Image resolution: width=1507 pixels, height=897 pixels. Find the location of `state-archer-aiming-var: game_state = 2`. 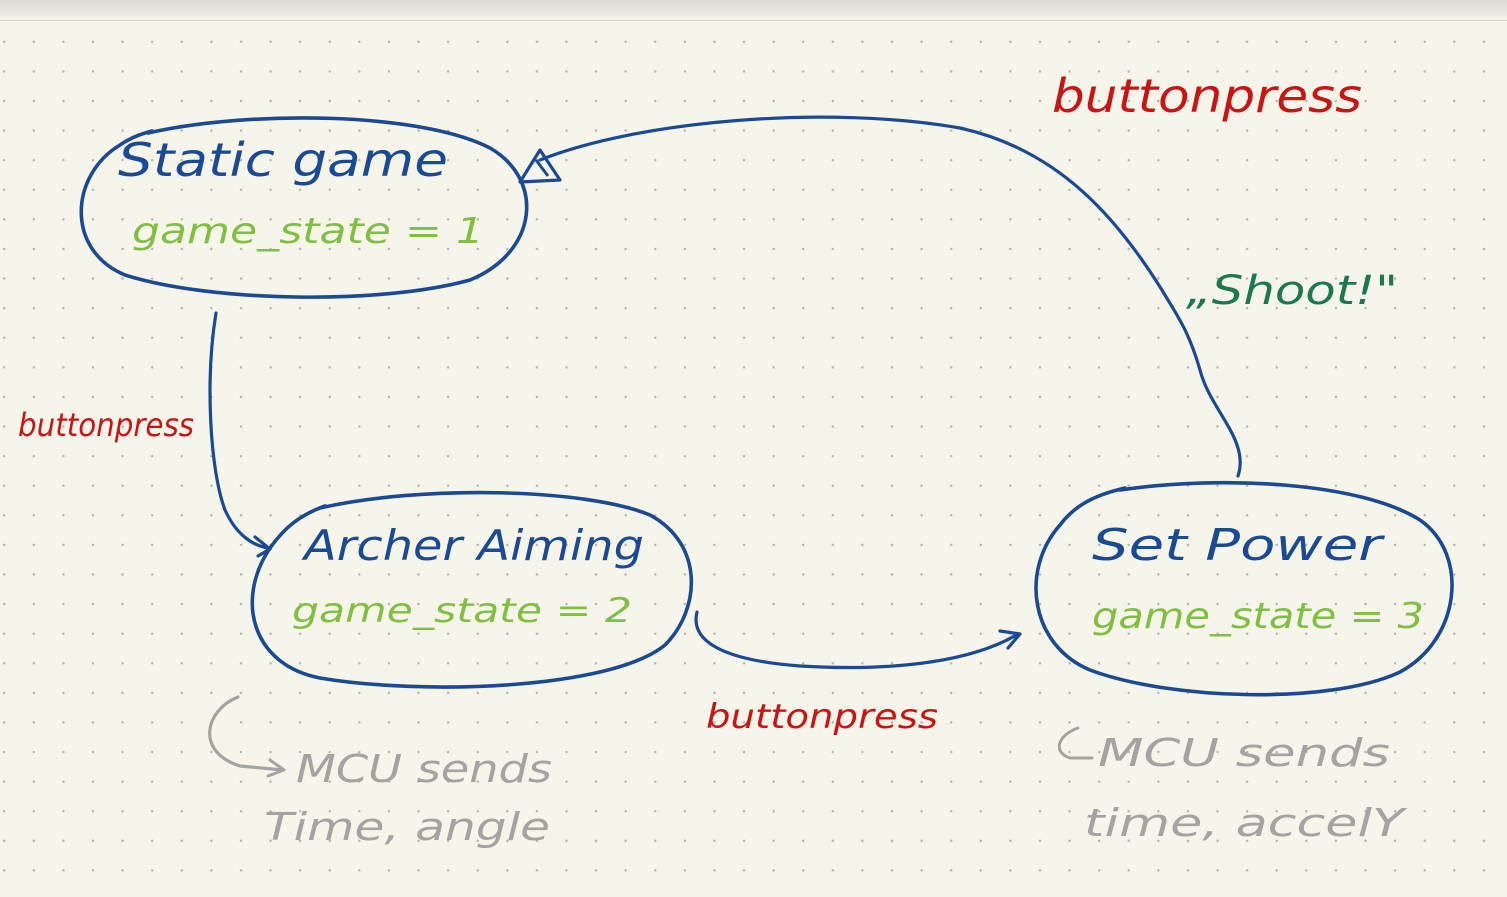

state-archer-aiming-var: game_state = 2 is located at coordinates (462, 611).